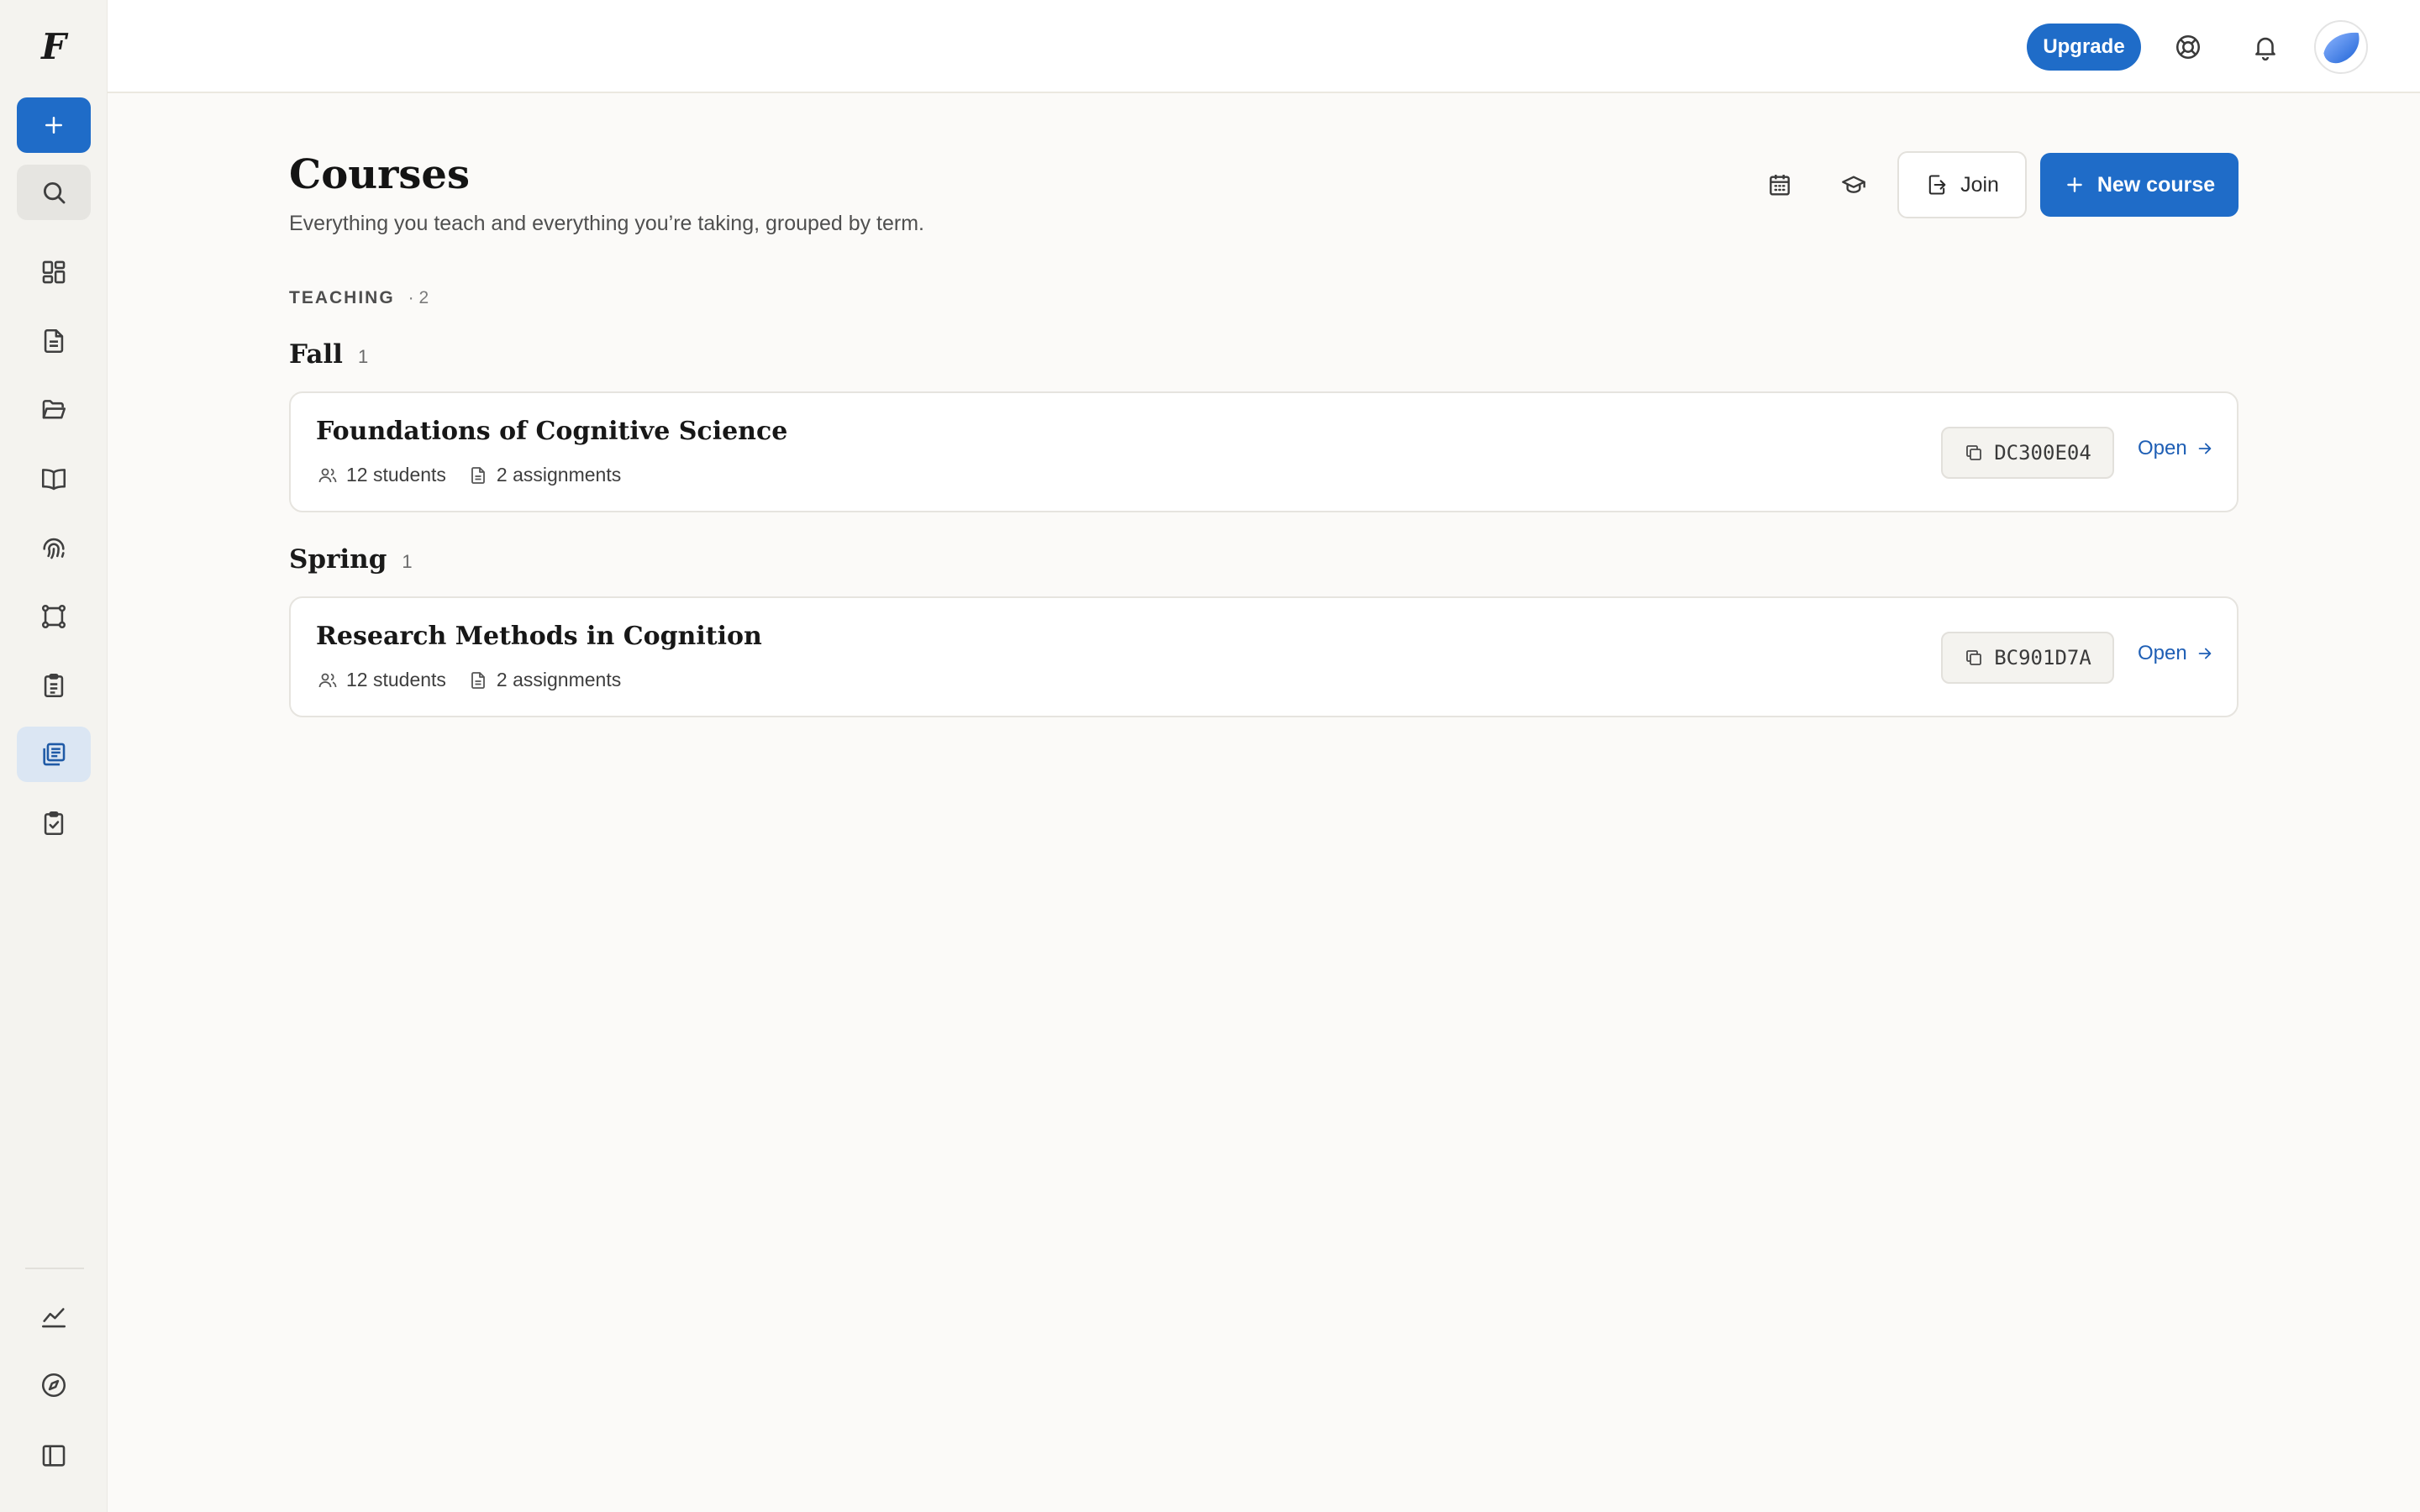  I want to click on bell-icon, so click(2265, 49).